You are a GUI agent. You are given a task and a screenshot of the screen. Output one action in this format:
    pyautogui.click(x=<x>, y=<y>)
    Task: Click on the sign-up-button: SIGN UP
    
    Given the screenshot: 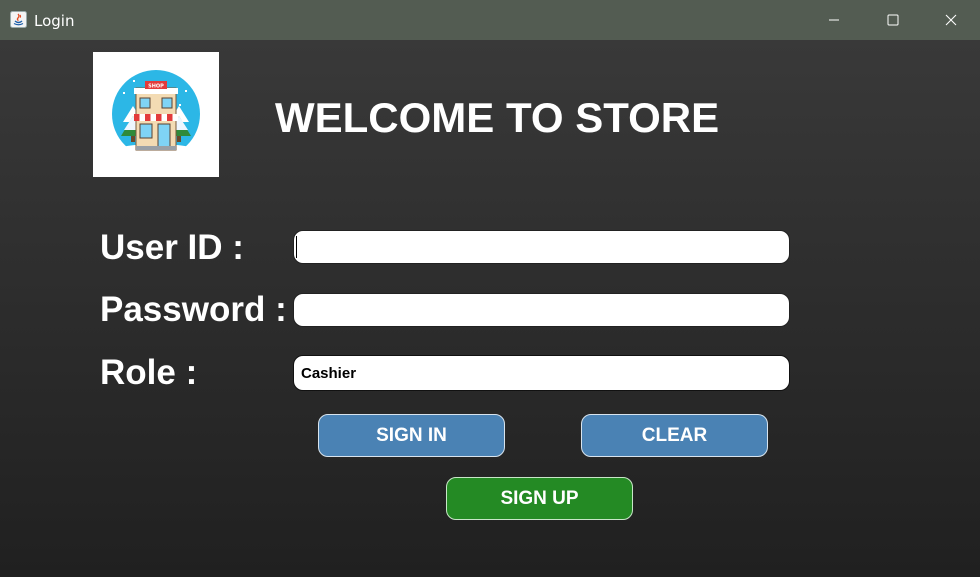 What is the action you would take?
    pyautogui.click(x=539, y=498)
    